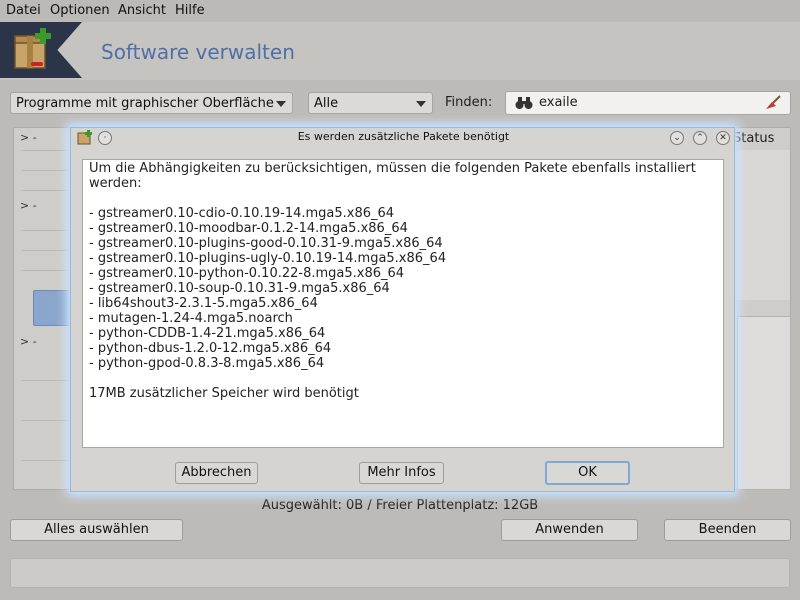 This screenshot has height=600, width=800. I want to click on menu-ansicht: Ansicht, so click(142, 10).